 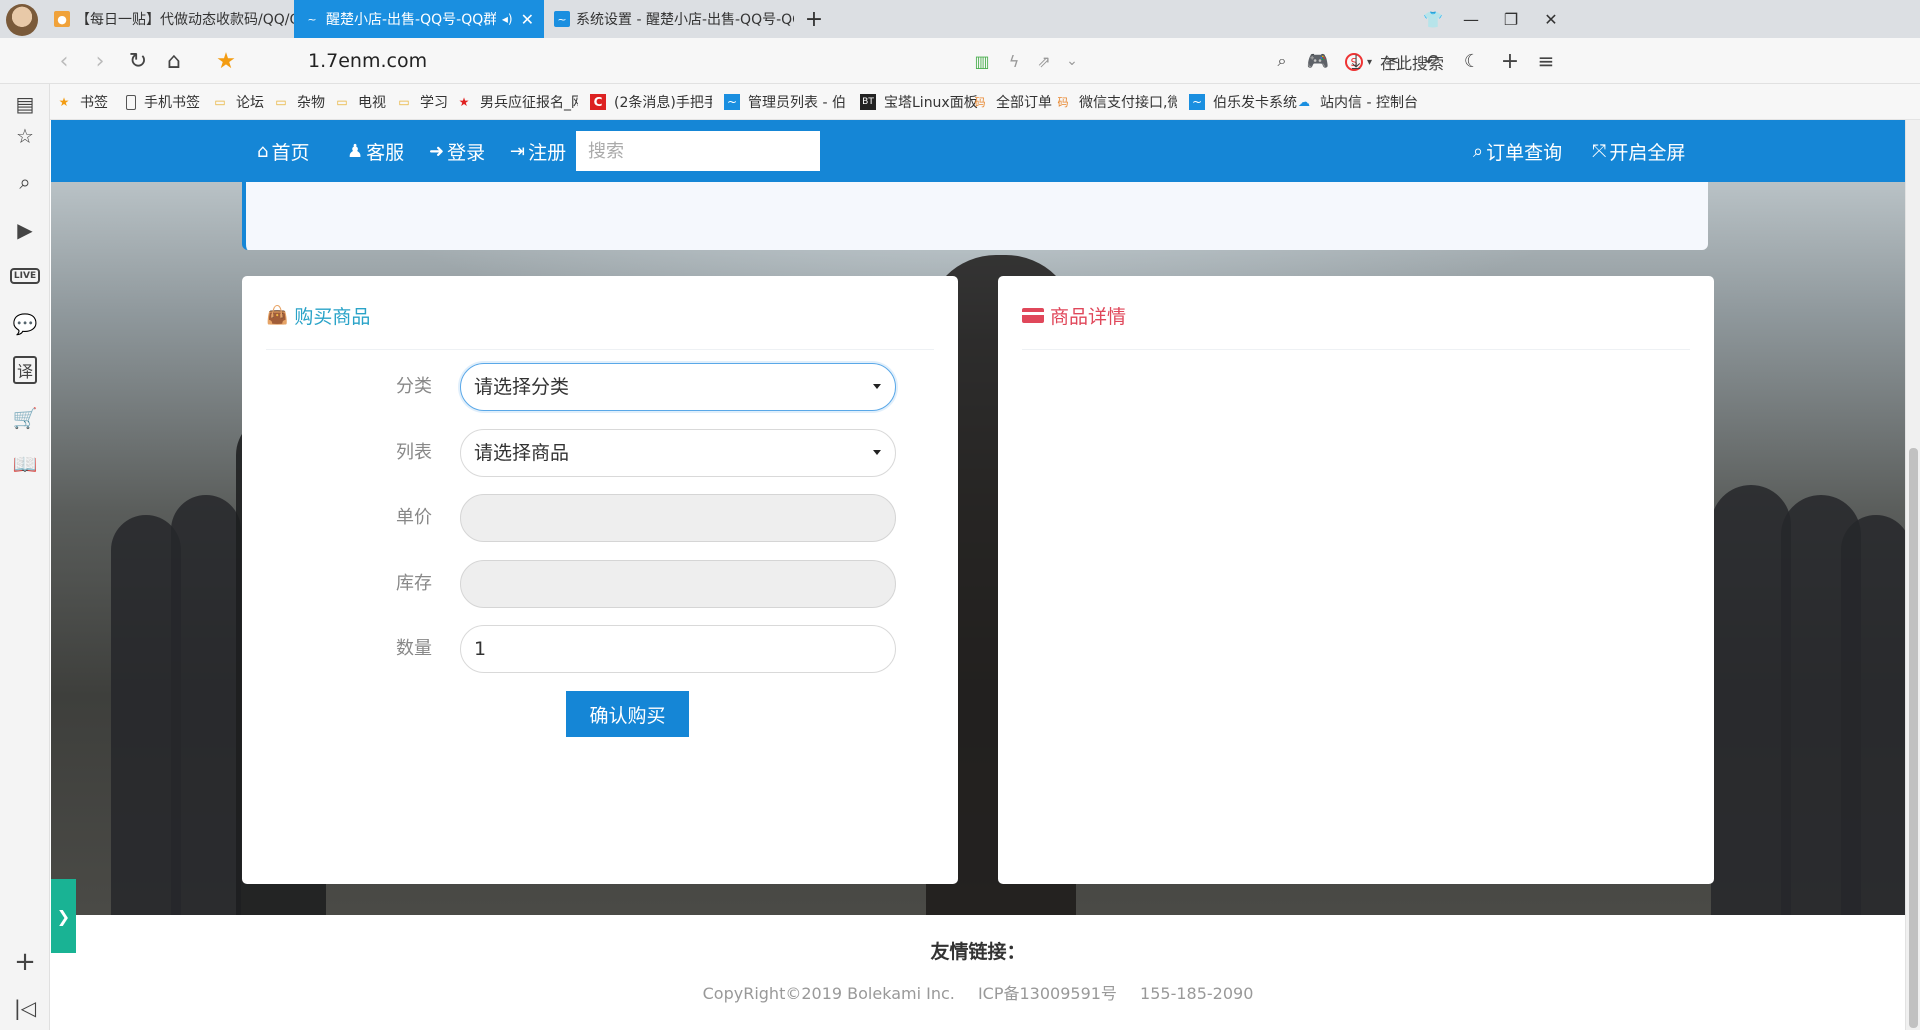 I want to click on monkey-icon: ●, so click(x=62, y=19).